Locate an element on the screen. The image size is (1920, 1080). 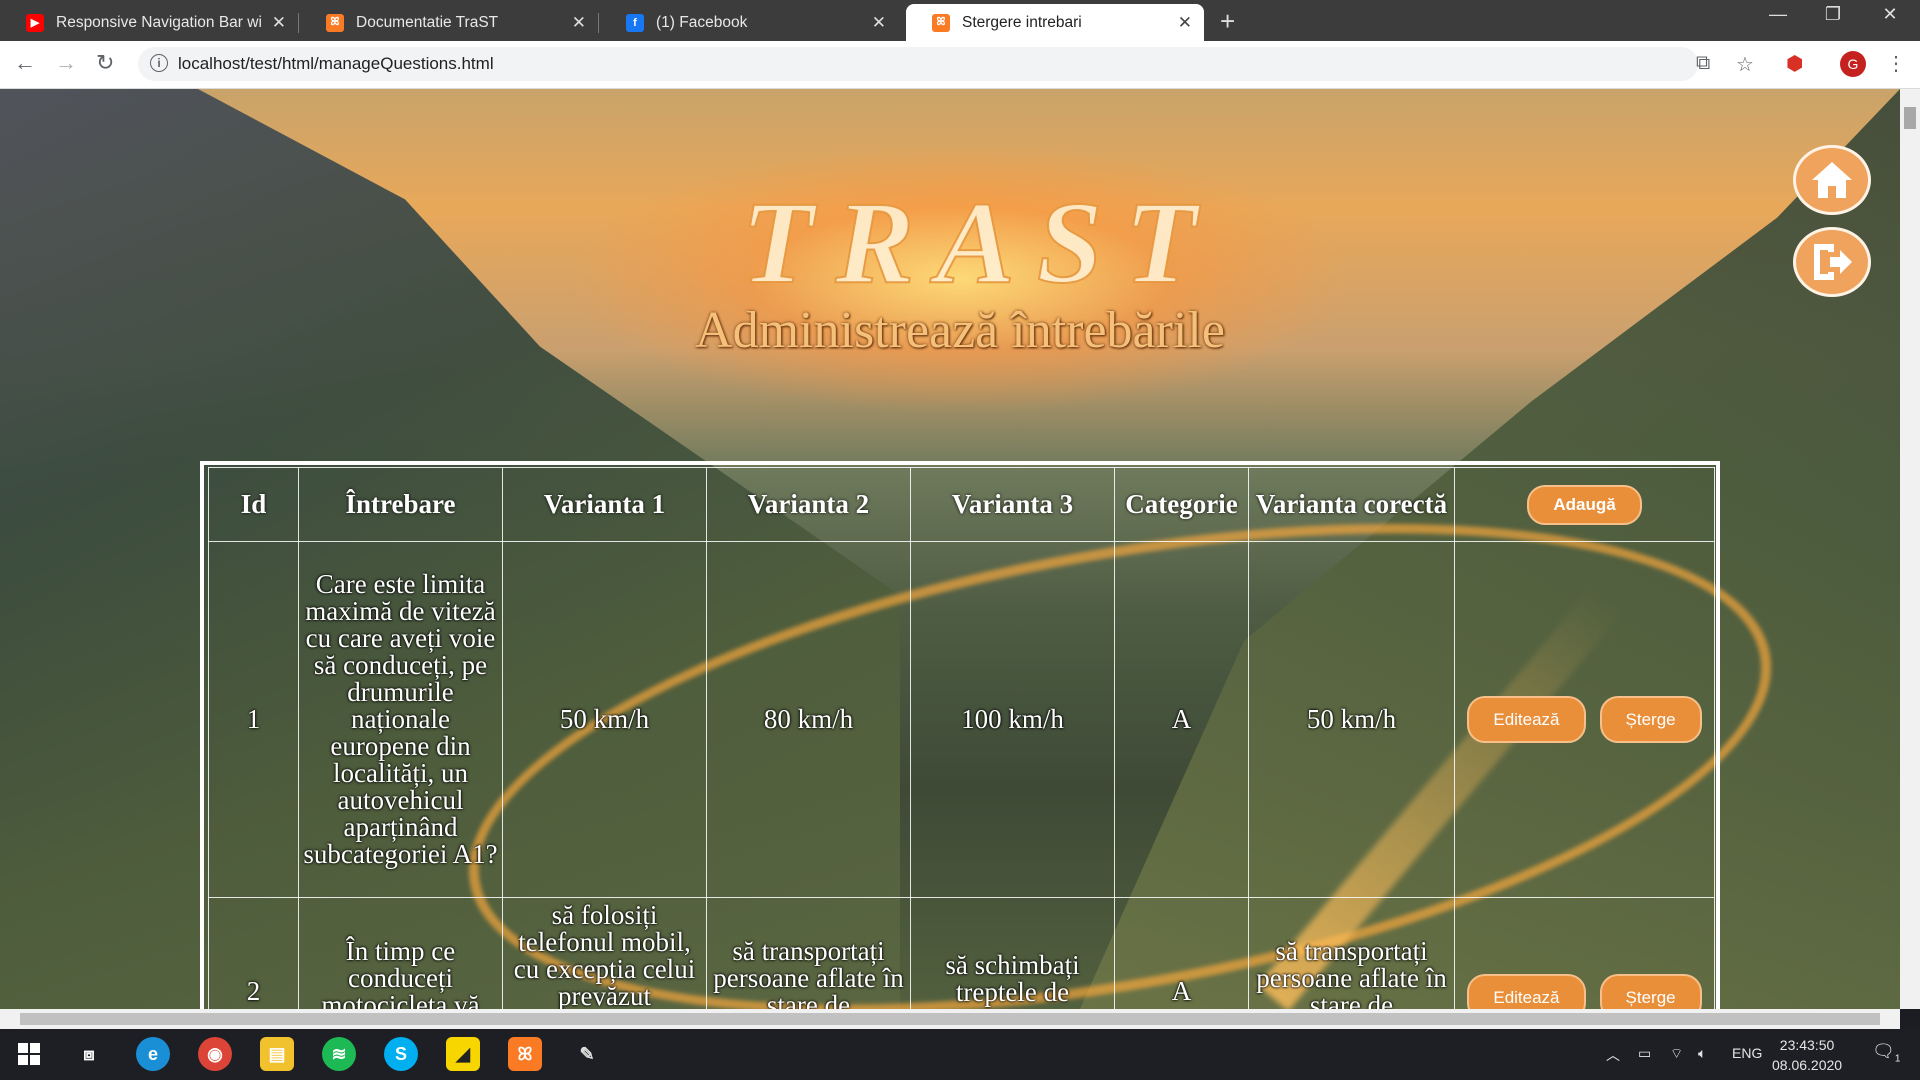
tab-title: Documentatie TraST is located at coordinates (427, 22).